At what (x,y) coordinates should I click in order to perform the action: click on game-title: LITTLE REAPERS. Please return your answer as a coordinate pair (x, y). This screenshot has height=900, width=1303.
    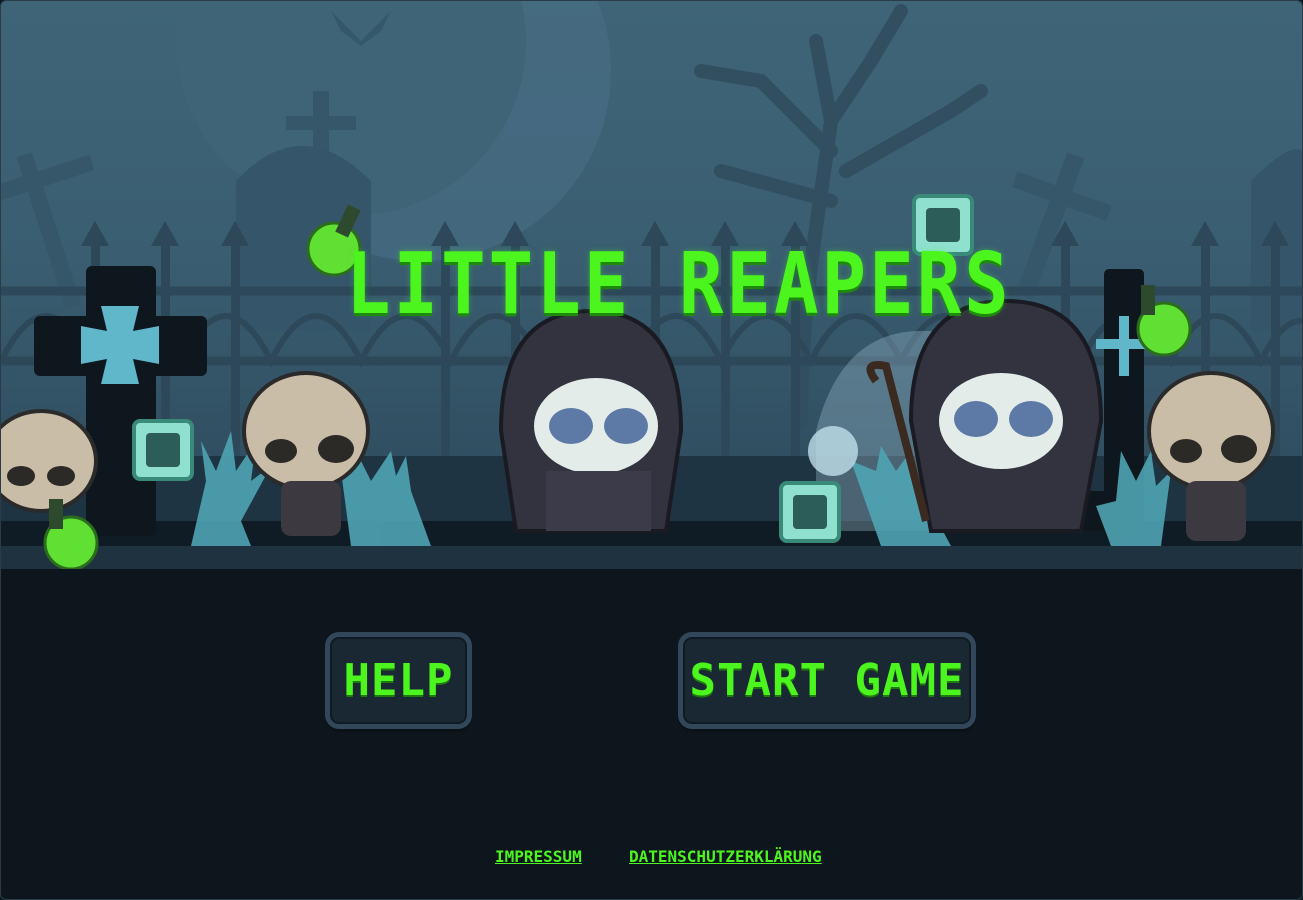
    Looking at the image, I should click on (679, 284).